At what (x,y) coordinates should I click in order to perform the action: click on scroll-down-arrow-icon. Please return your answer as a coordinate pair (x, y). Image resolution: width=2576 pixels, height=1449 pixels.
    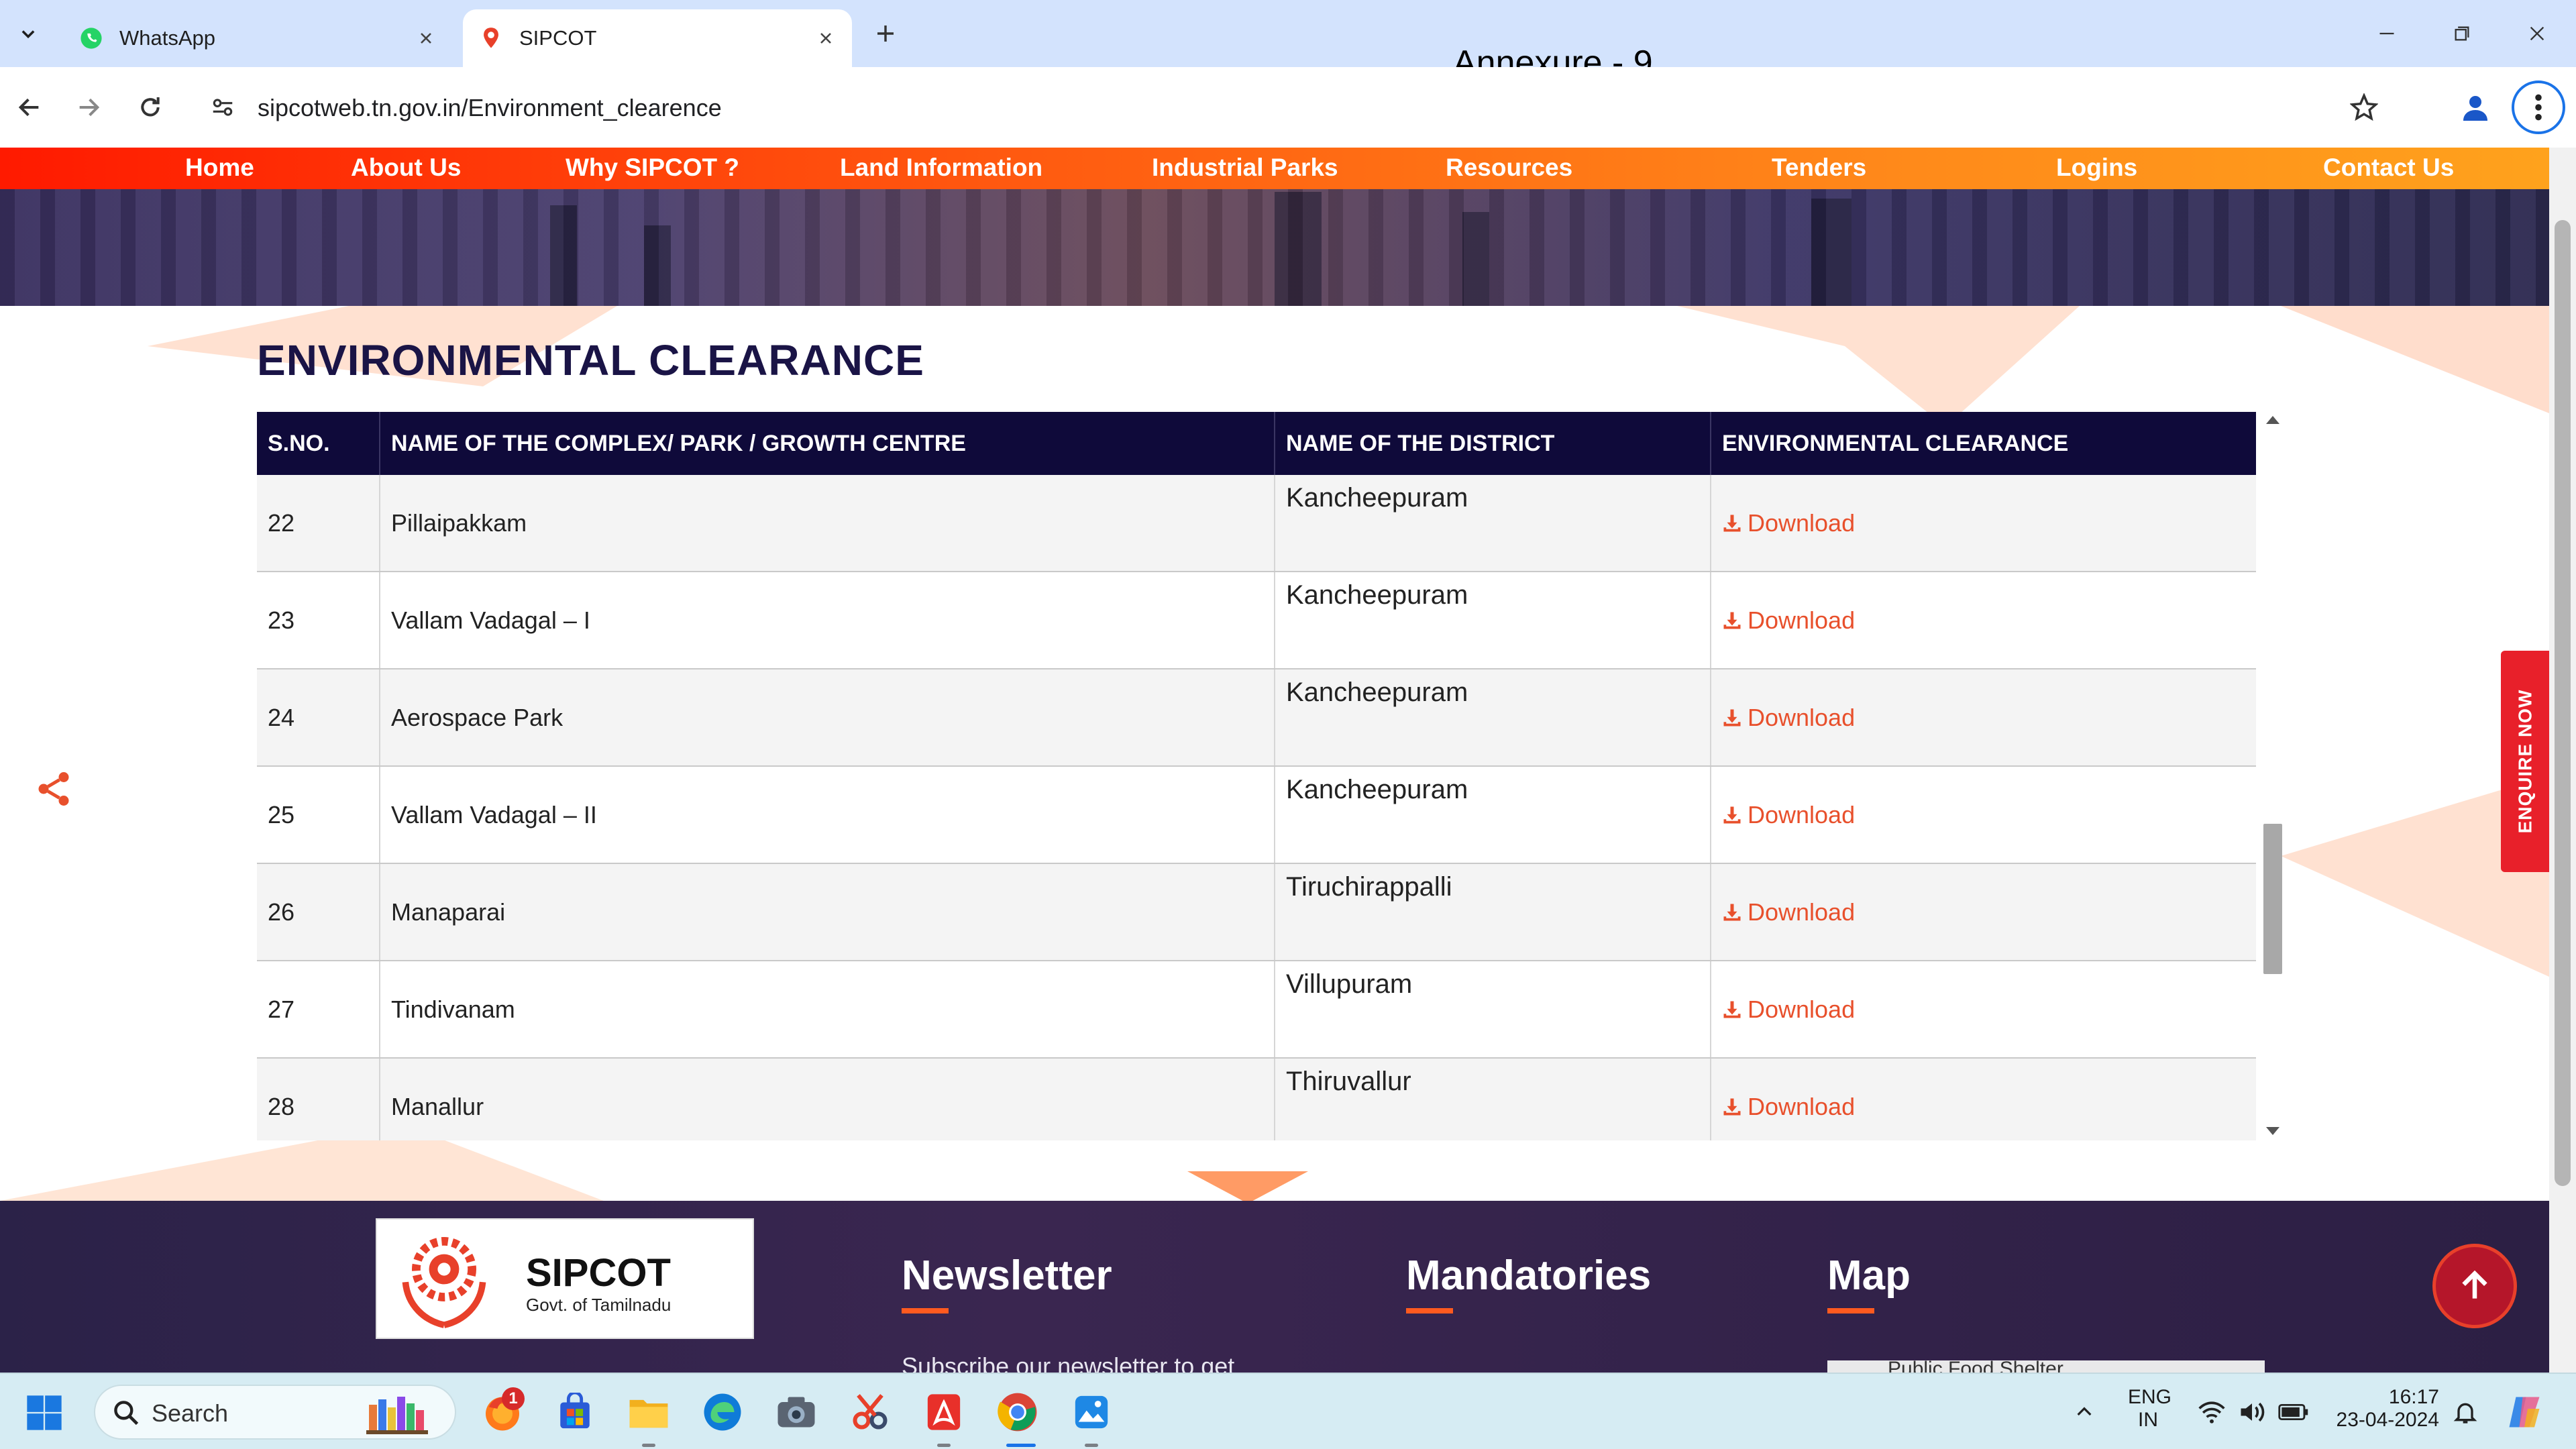
    Looking at the image, I should click on (2272, 1131).